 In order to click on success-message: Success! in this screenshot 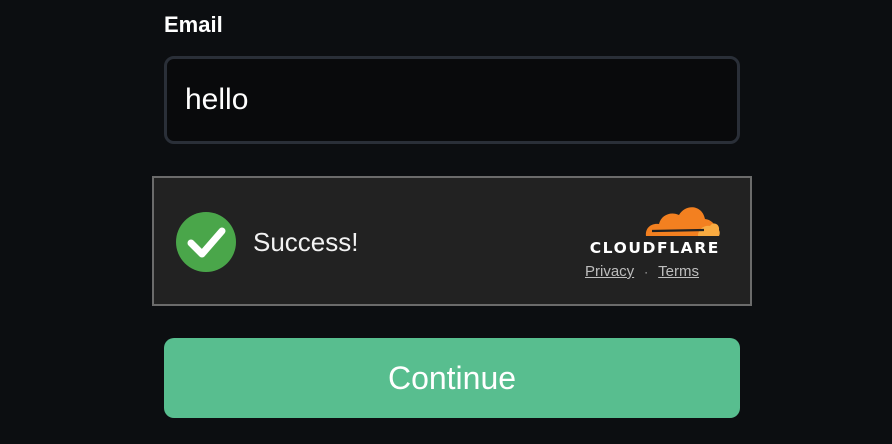, I will do `click(306, 242)`.